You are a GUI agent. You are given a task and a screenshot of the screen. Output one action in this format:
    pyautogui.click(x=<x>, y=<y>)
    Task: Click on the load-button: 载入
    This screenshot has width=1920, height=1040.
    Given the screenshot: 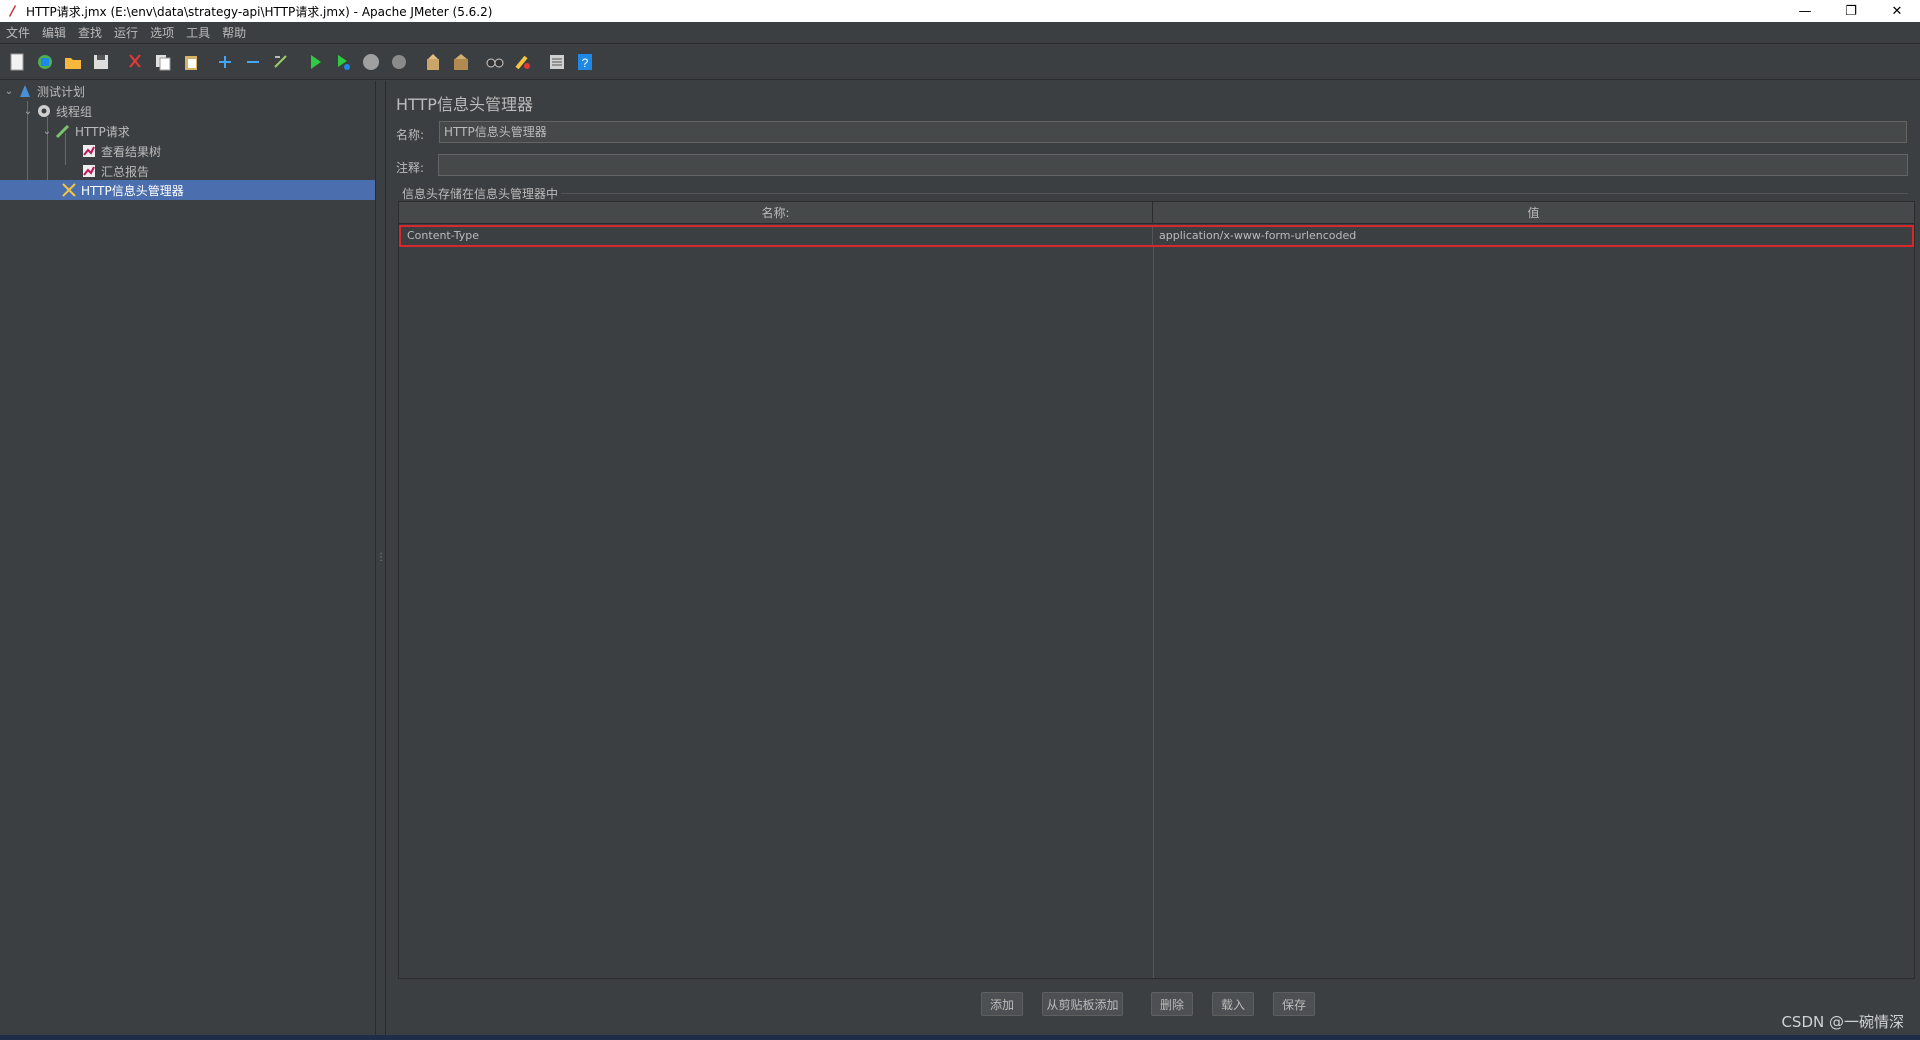 What is the action you would take?
    pyautogui.click(x=1233, y=1004)
    